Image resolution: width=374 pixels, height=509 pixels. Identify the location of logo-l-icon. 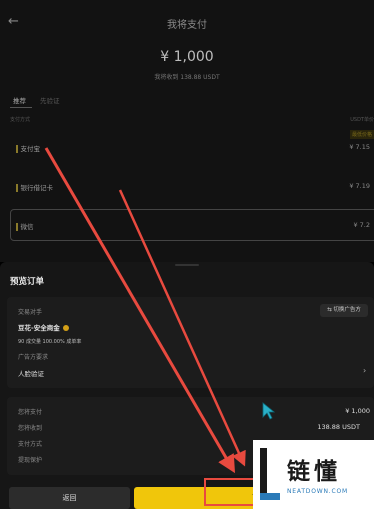
(270, 474).